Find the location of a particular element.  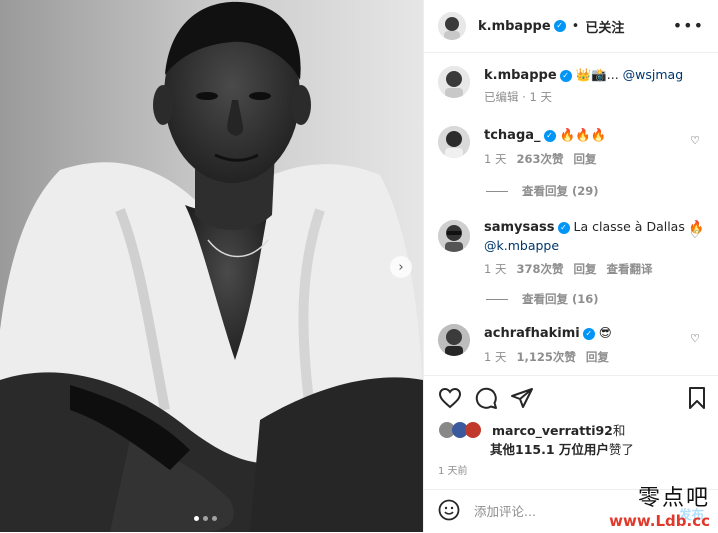

comment-likes: 378次赞 is located at coordinates (539, 269).